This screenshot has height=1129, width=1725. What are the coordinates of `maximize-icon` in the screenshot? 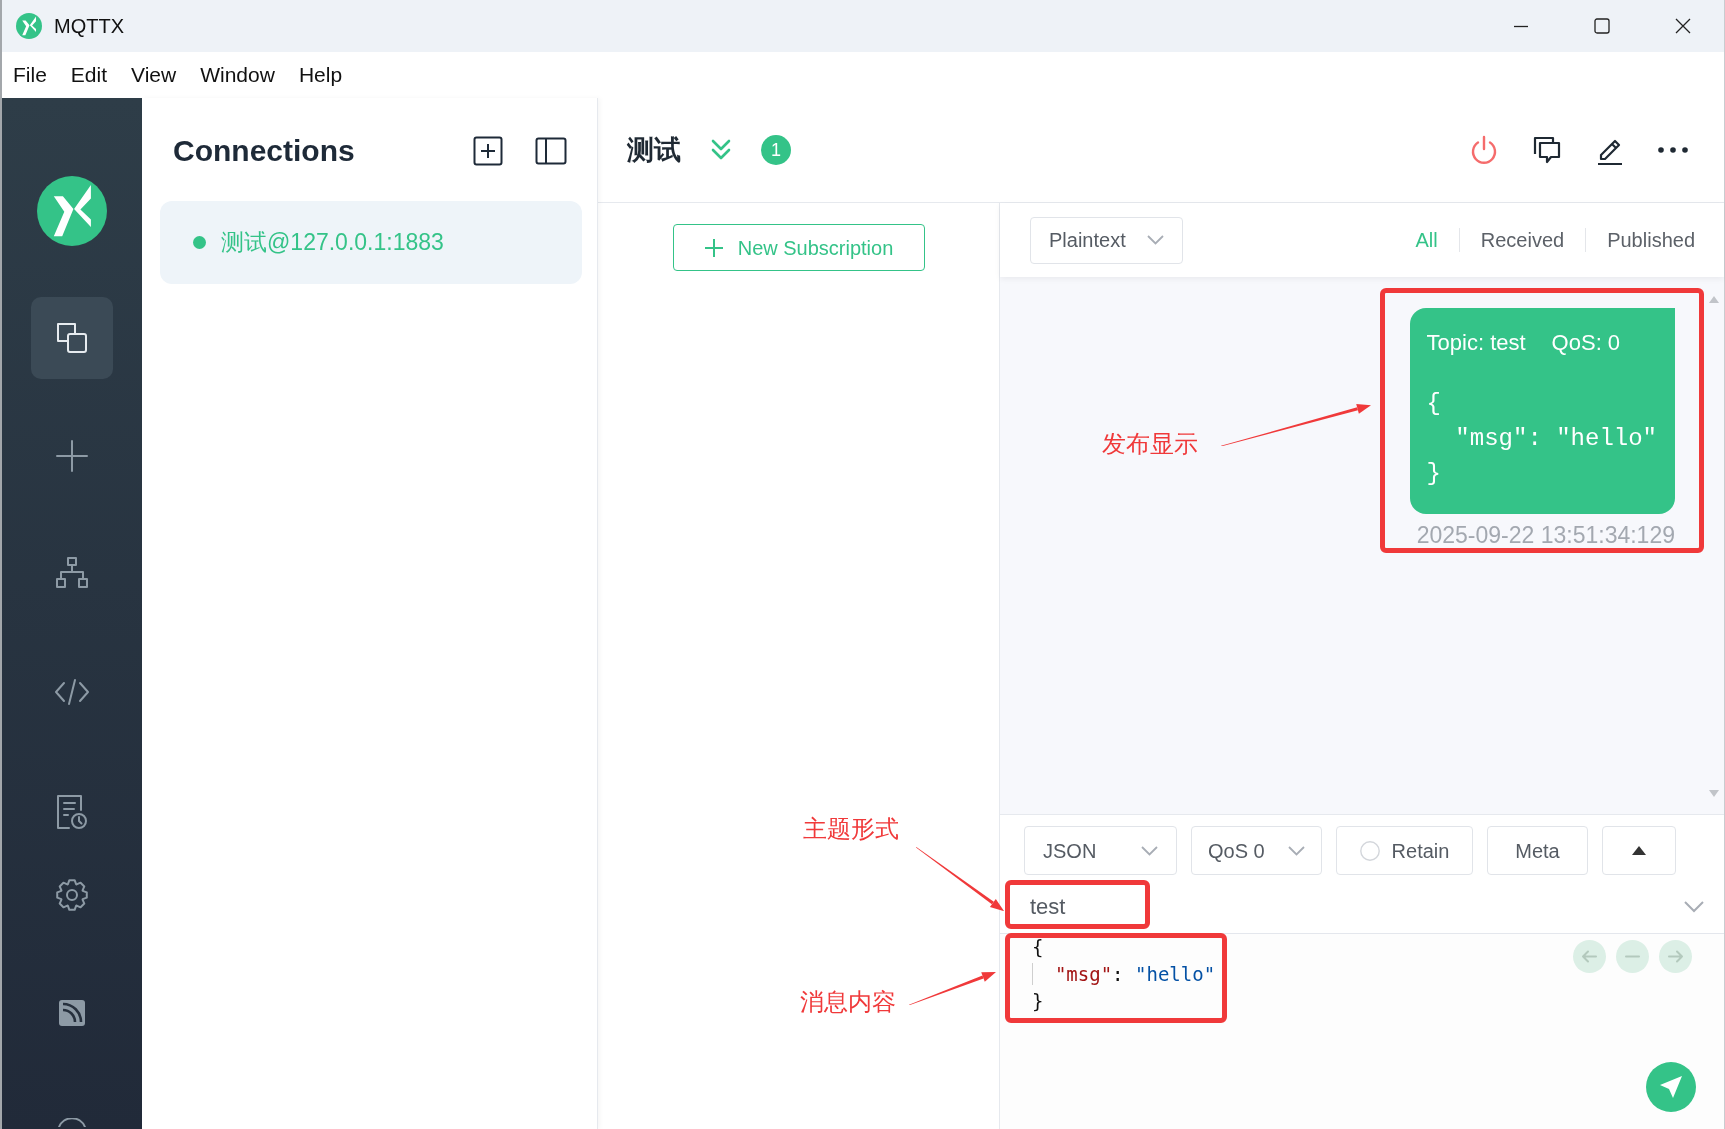 It's located at (1602, 26).